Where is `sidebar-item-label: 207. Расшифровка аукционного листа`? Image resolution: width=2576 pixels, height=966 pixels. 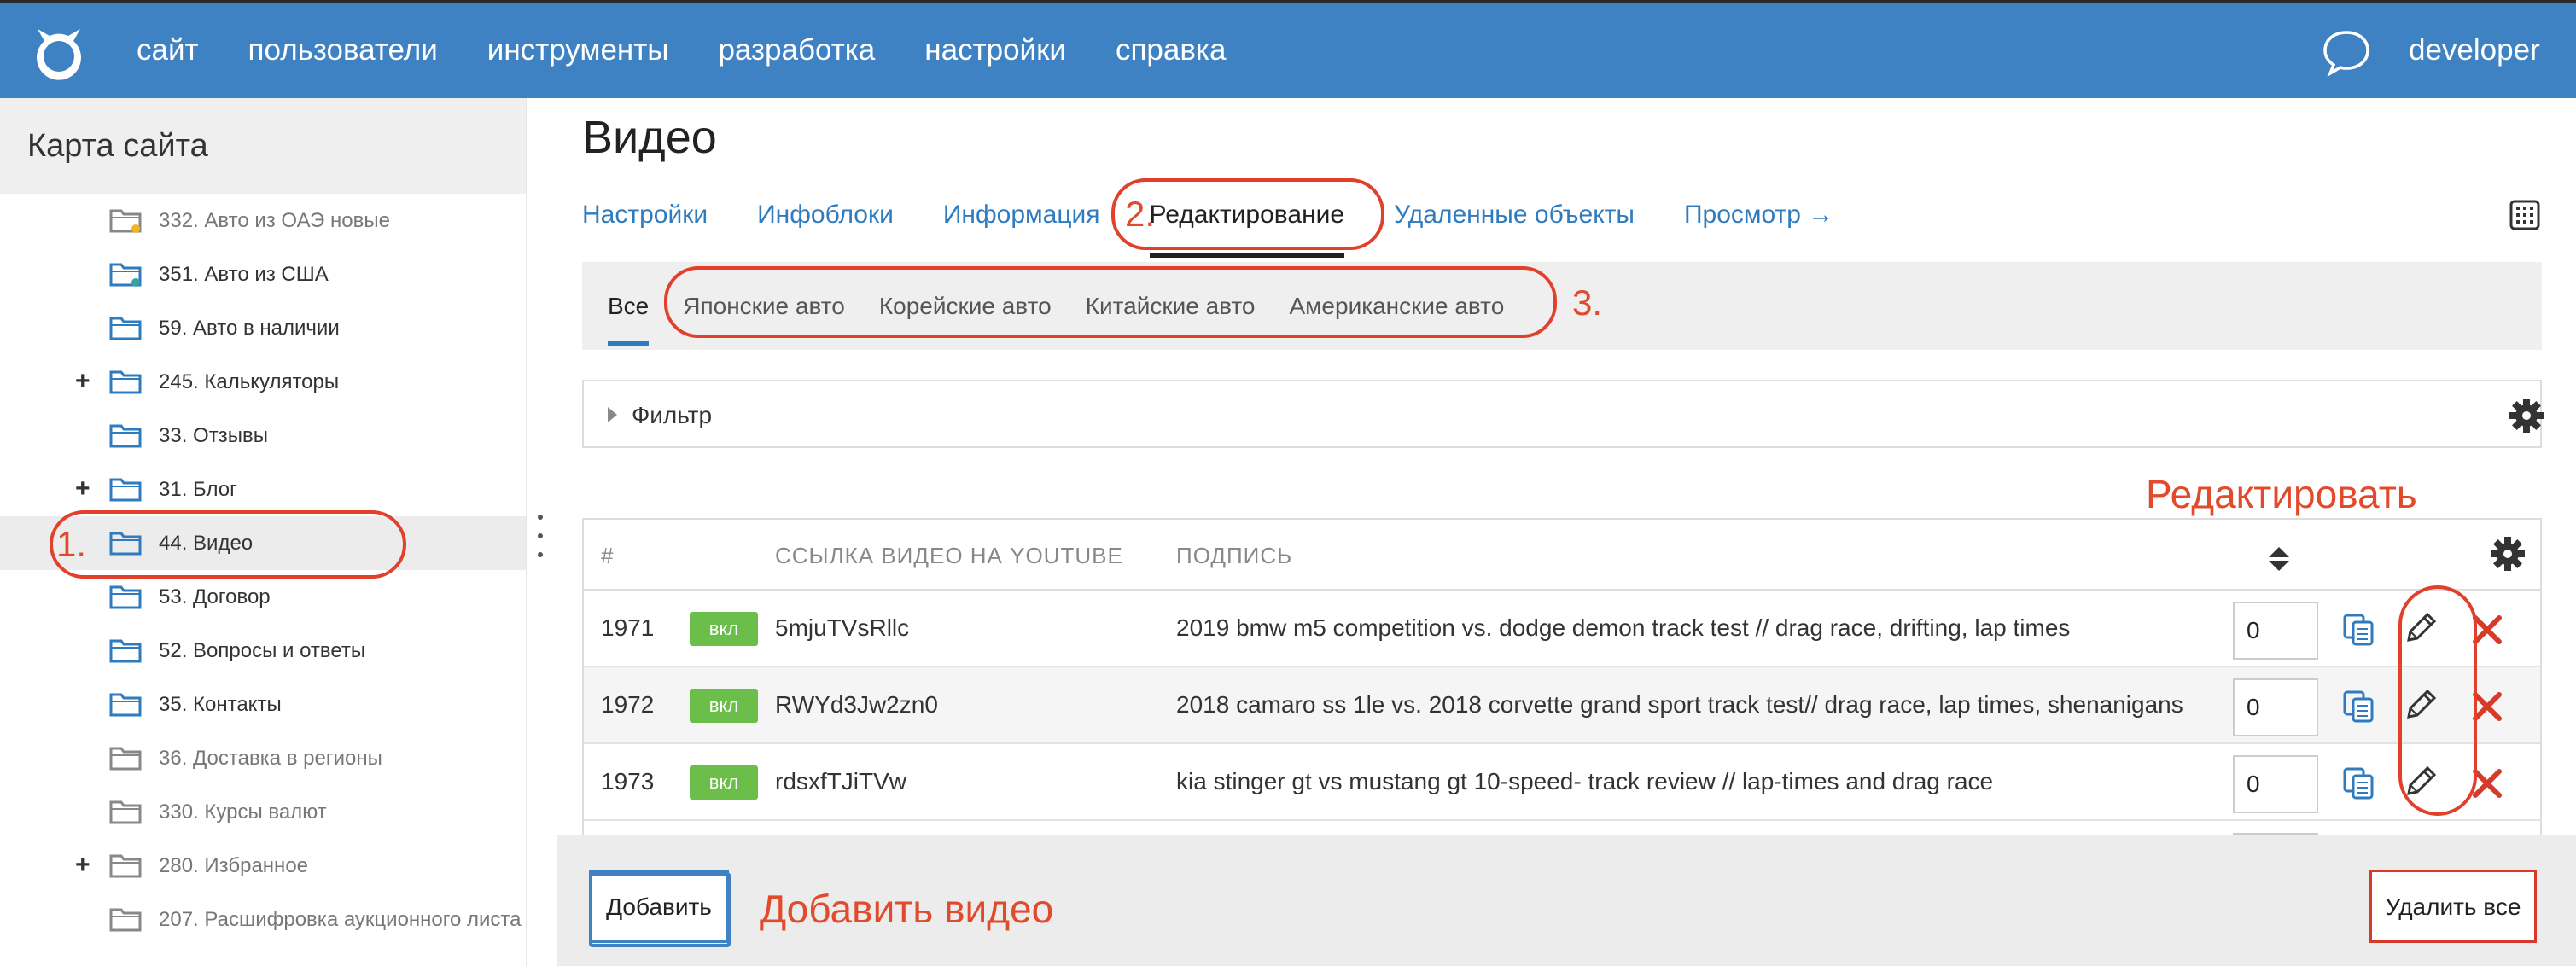 sidebar-item-label: 207. Расшифровка аукционного листа is located at coordinates (340, 919).